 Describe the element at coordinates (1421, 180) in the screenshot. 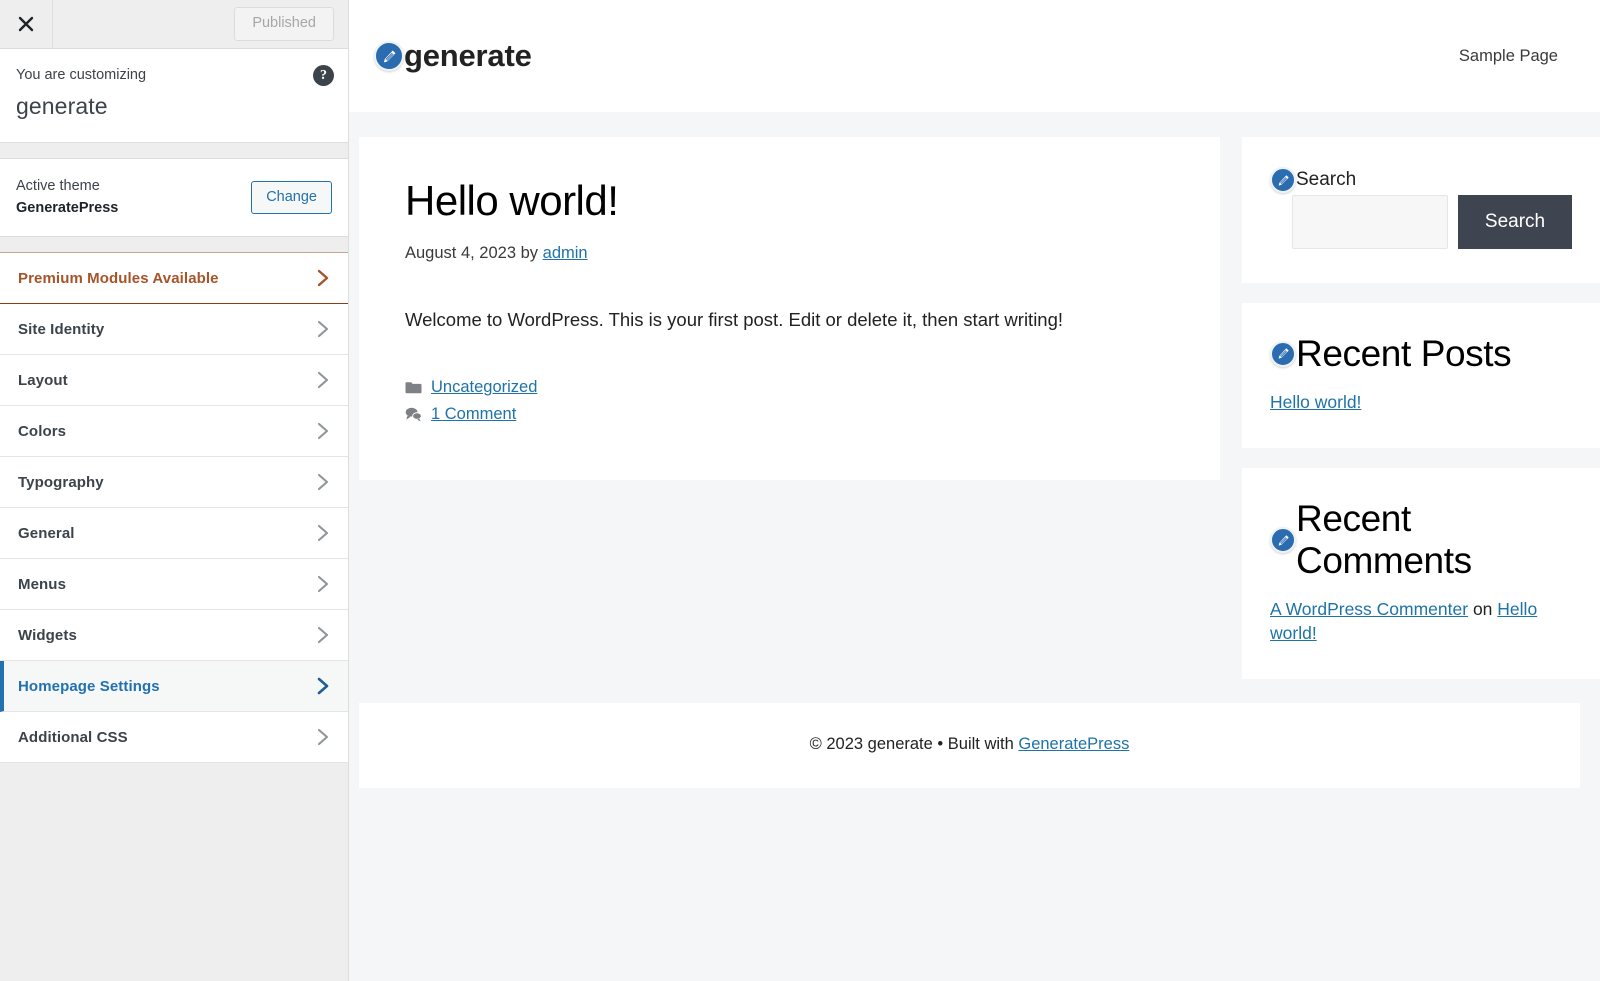

I see `widget-search-title-row: Search` at that location.